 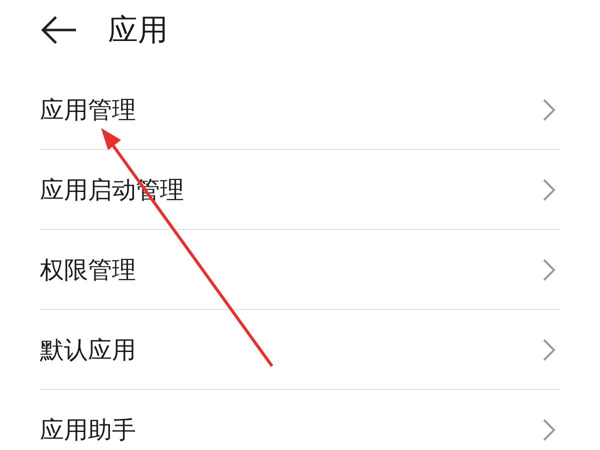 What do you see at coordinates (88, 270) in the screenshot?
I see `menu-item: 权限管理` at bounding box center [88, 270].